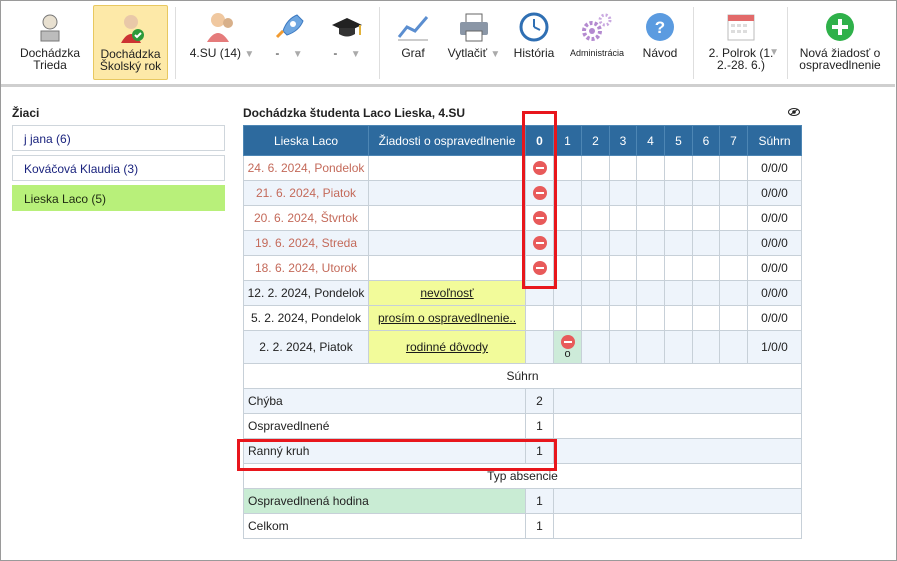 The image size is (897, 561). What do you see at coordinates (794, 112) in the screenshot?
I see `eye-icon` at bounding box center [794, 112].